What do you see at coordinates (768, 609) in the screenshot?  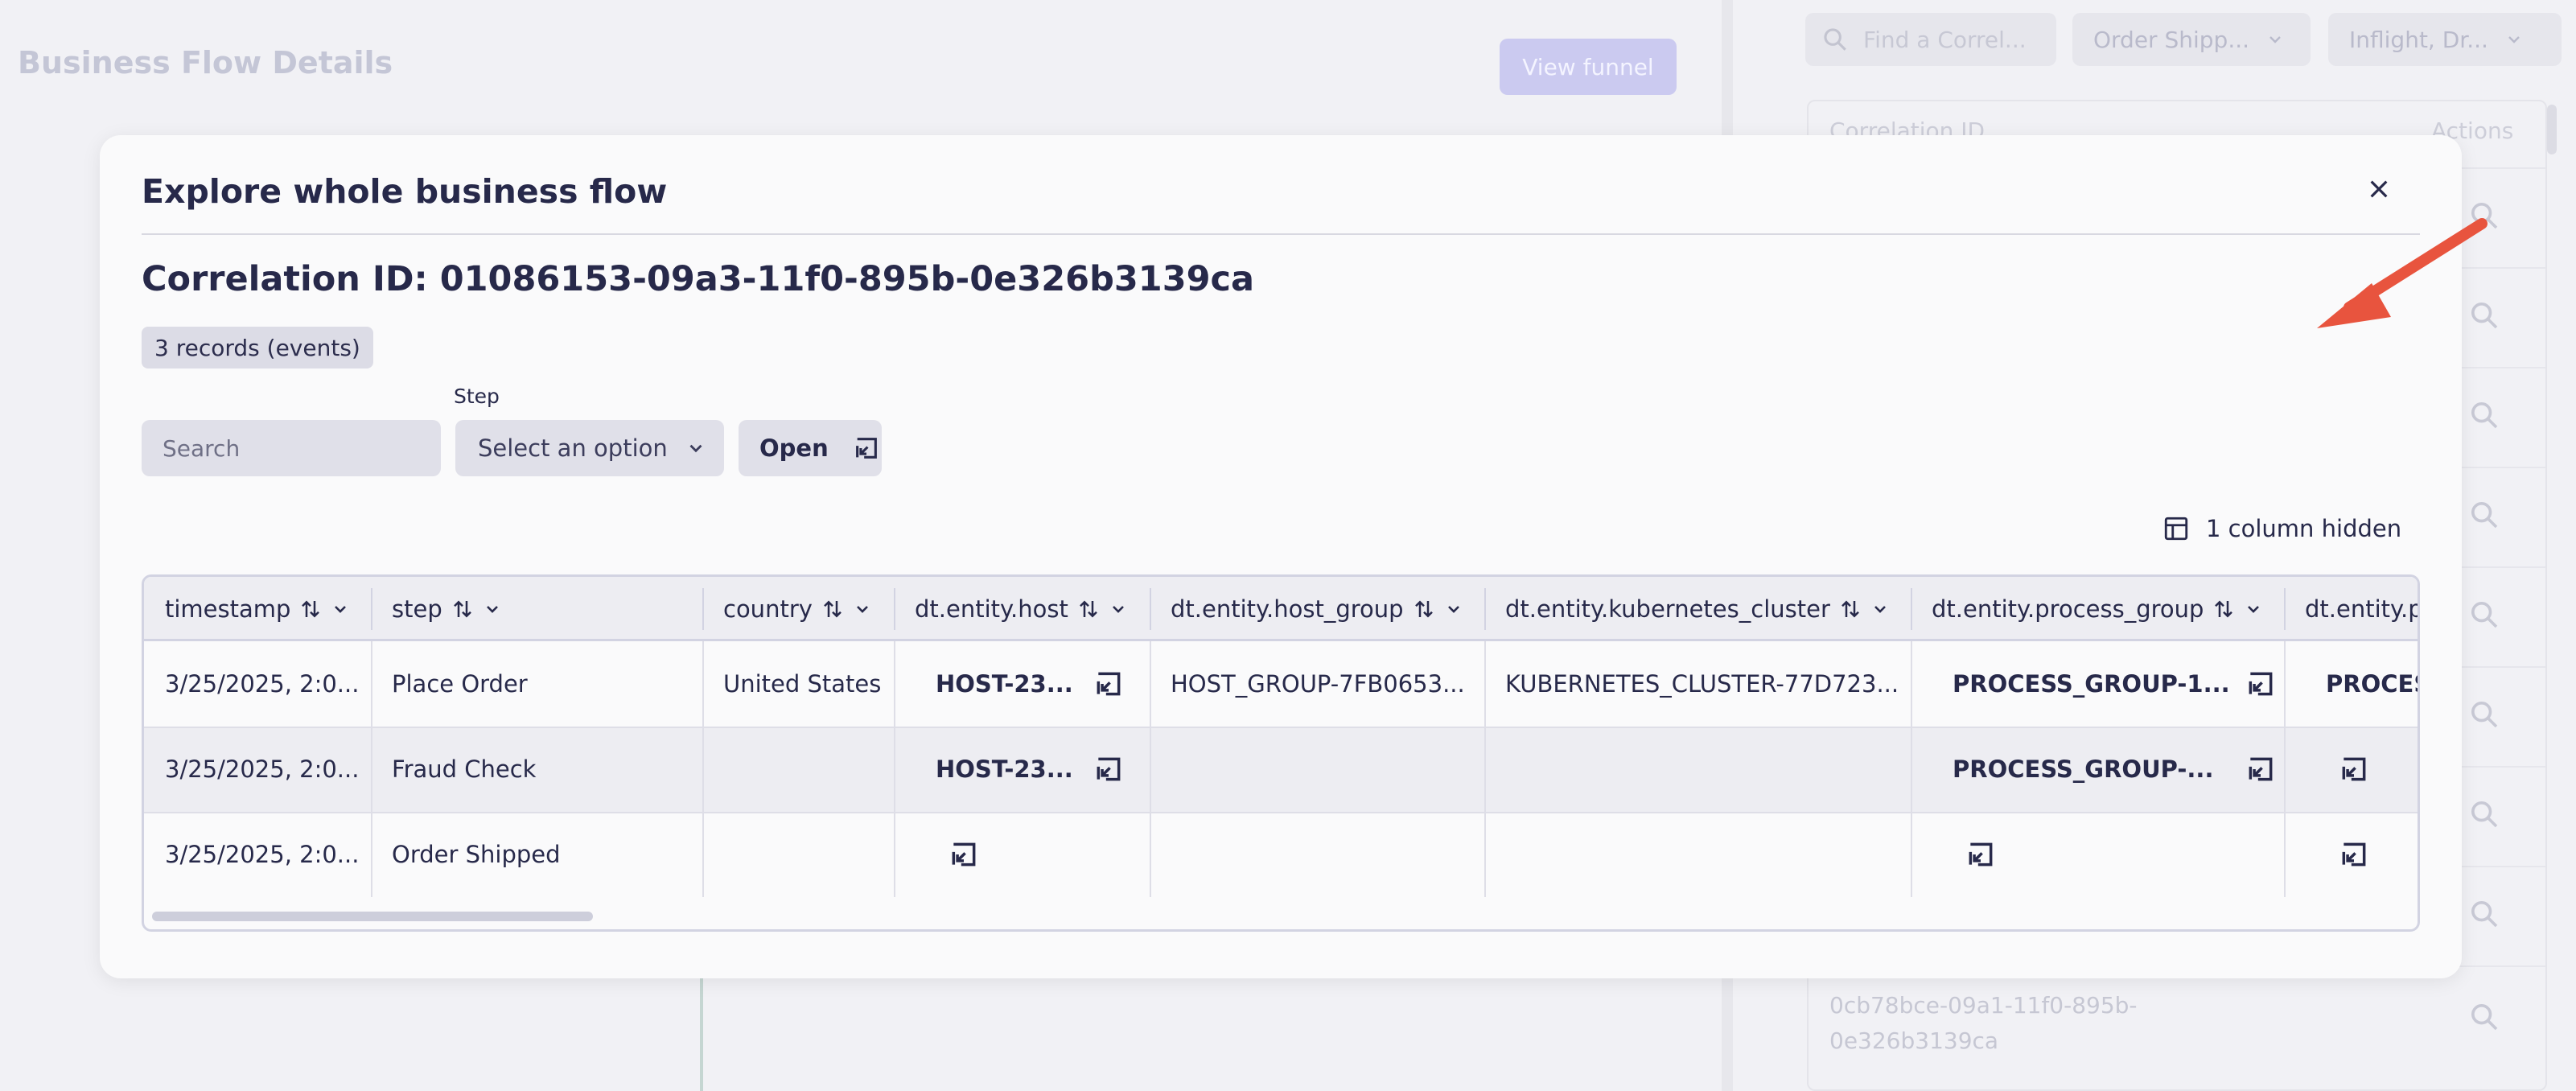 I see `column-header-label: country` at bounding box center [768, 609].